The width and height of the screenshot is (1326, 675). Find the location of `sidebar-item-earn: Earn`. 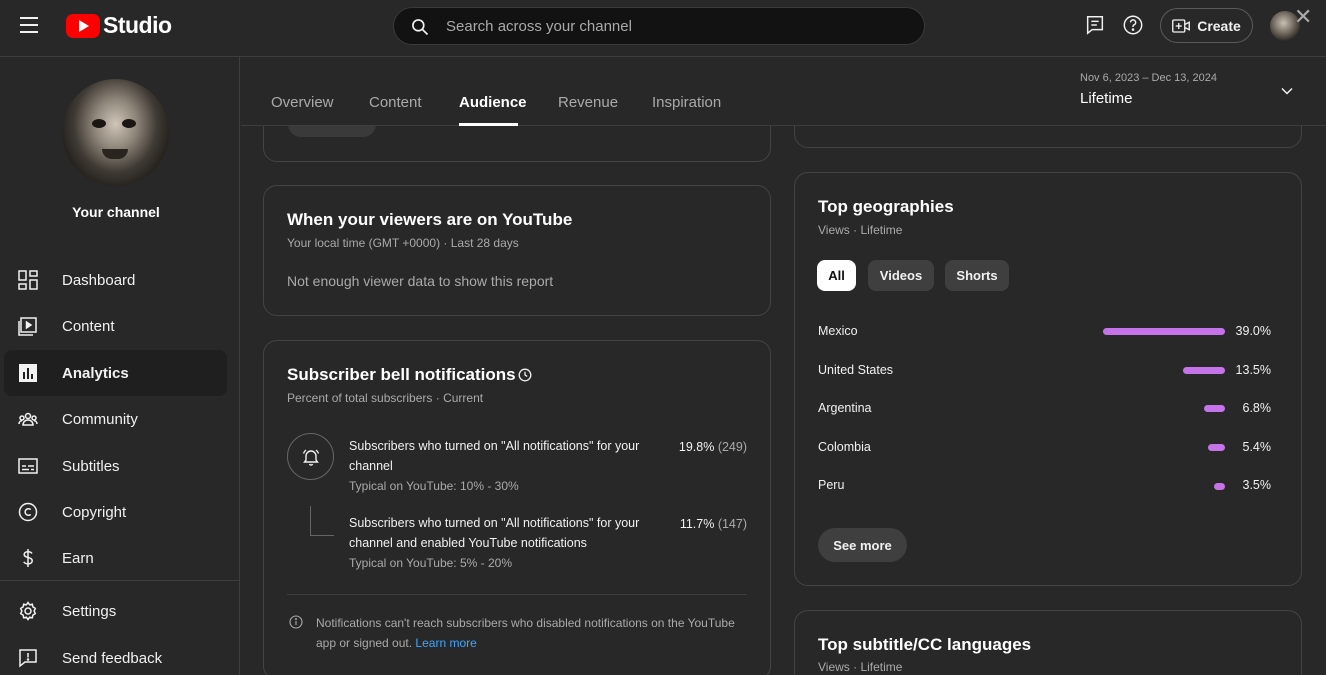

sidebar-item-earn: Earn is located at coordinates (115, 558).